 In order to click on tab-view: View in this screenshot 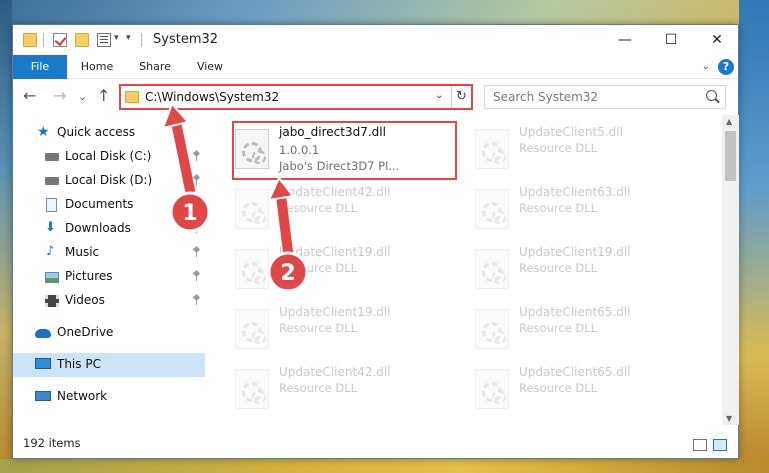, I will do `click(210, 67)`.